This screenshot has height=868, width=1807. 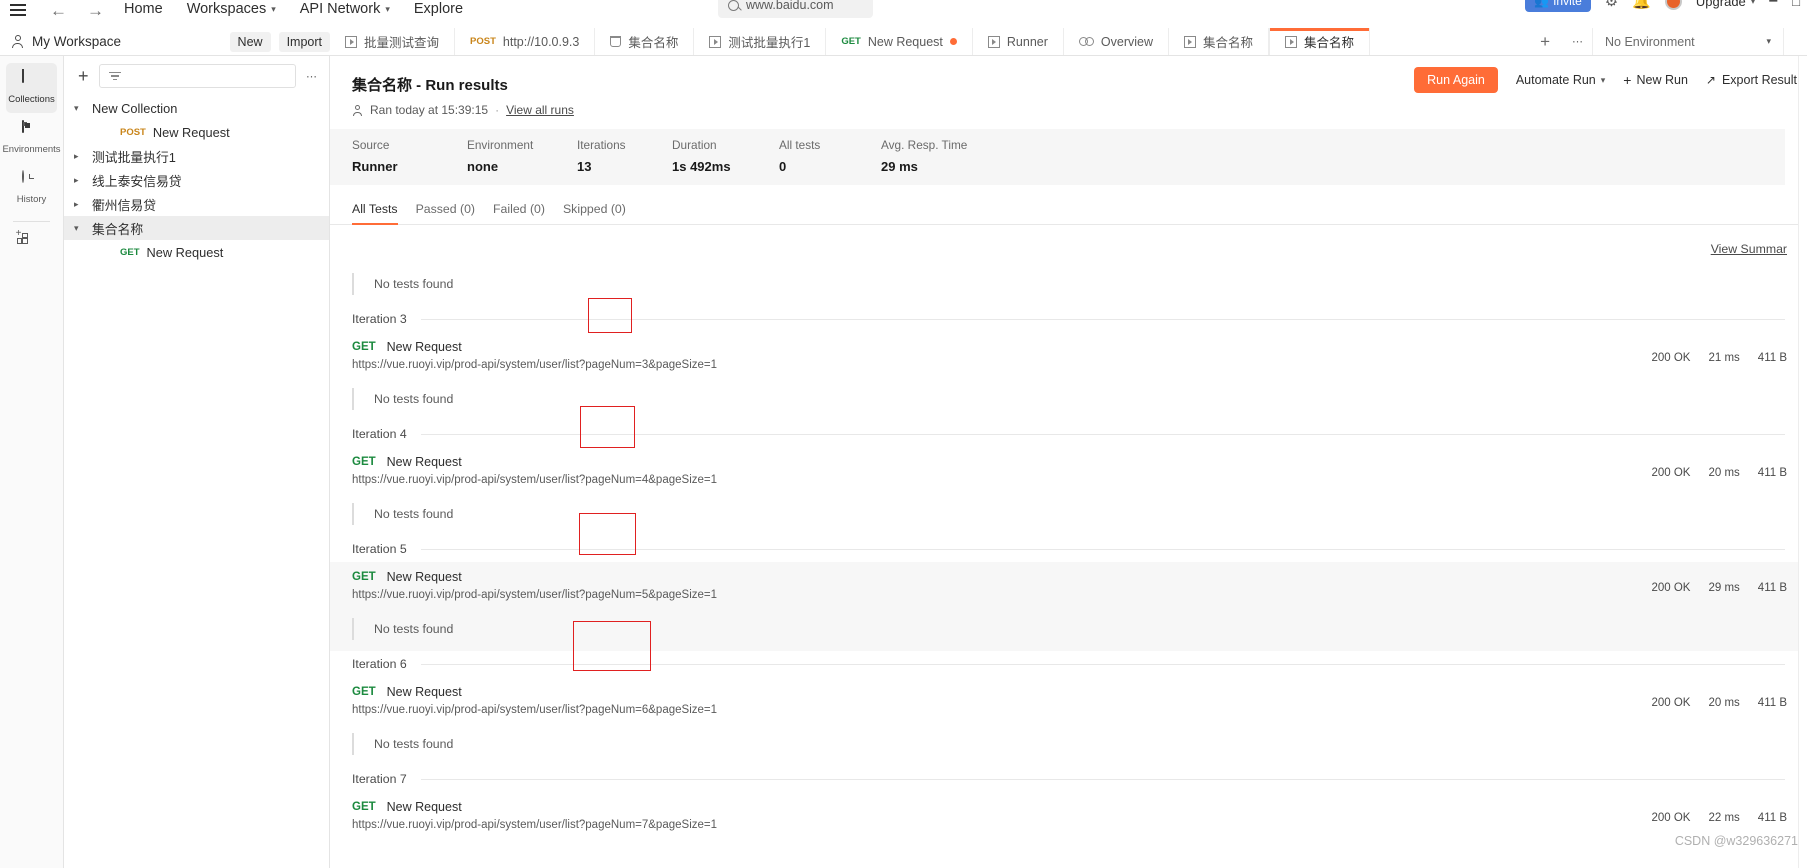 What do you see at coordinates (127, 41) in the screenshot?
I see `workspace-name: My Workspace` at bounding box center [127, 41].